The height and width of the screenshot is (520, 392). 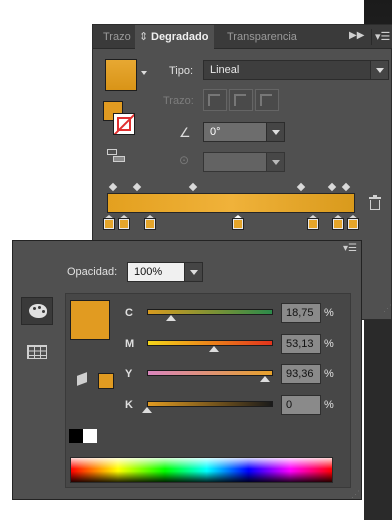 I want to click on color-stop-selected, so click(x=238, y=222).